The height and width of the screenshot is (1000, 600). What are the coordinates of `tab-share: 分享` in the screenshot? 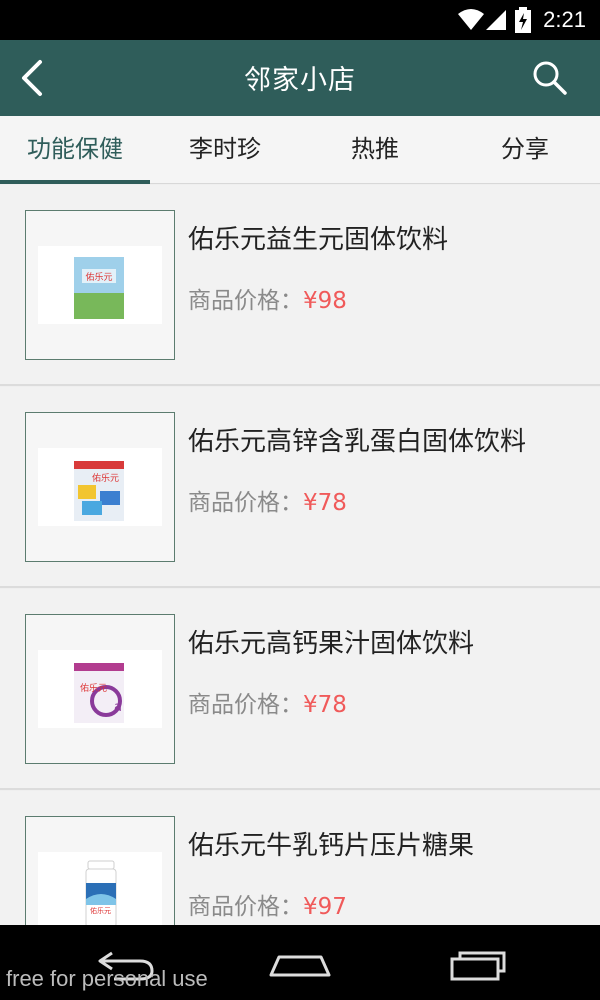 It's located at (525, 150).